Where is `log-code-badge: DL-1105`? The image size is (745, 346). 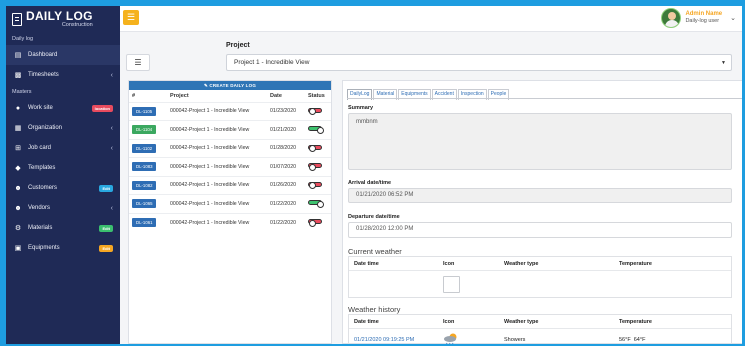 log-code-badge: DL-1105 is located at coordinates (144, 111).